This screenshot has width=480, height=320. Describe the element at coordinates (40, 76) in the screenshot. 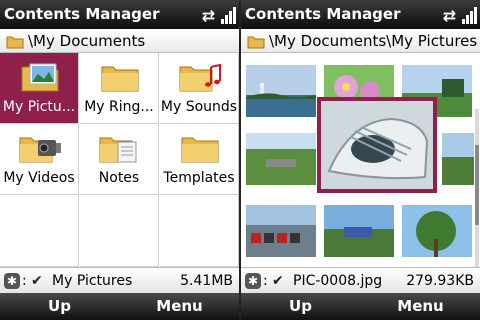

I see `pictures-folder-icon` at that location.